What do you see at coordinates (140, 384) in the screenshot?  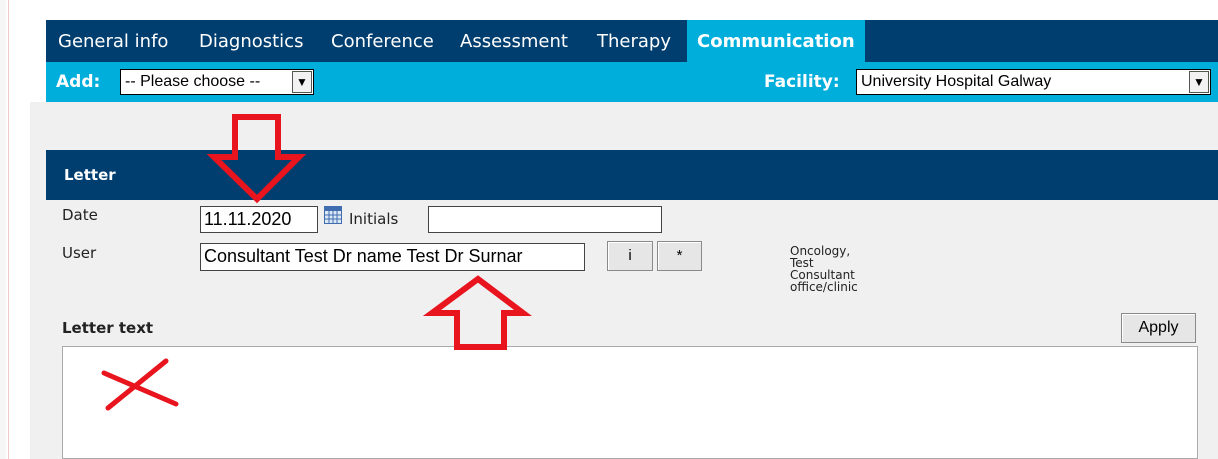 I see `cross-marker` at bounding box center [140, 384].